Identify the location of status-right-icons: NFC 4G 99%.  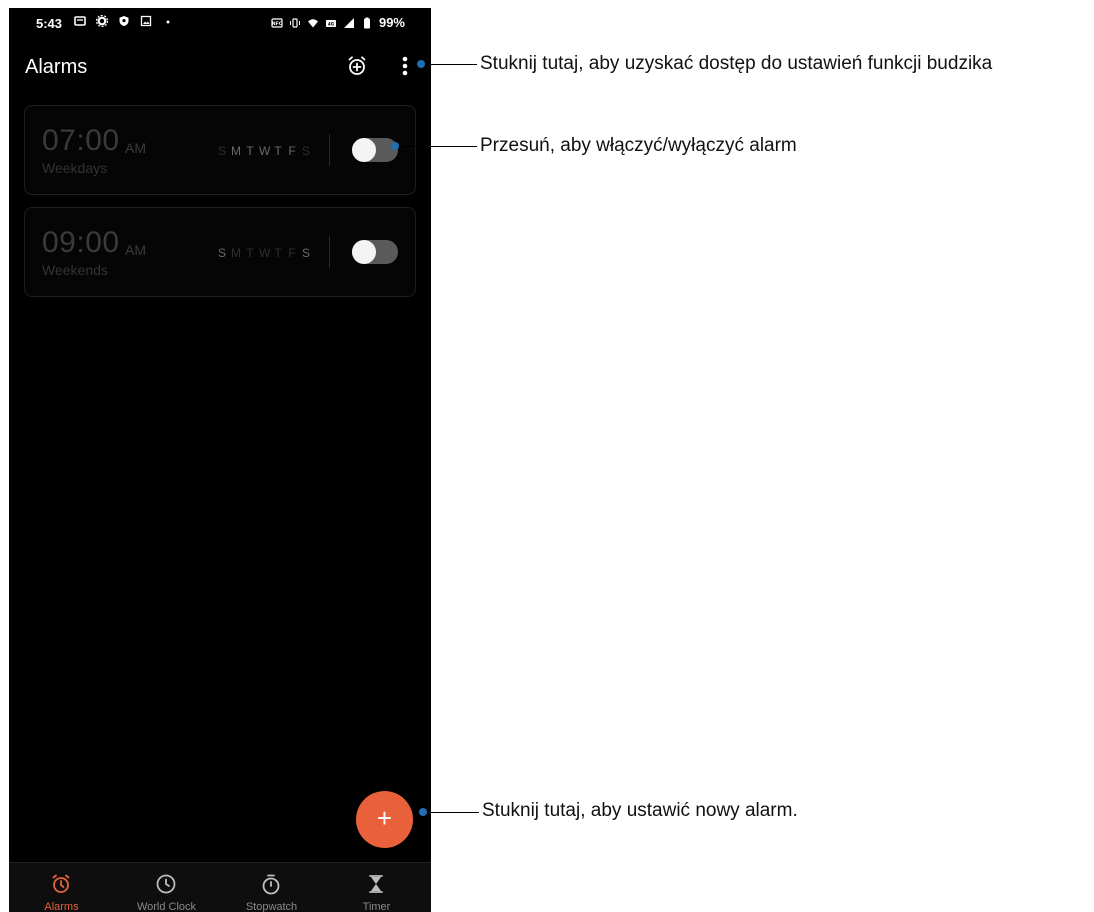
(338, 22).